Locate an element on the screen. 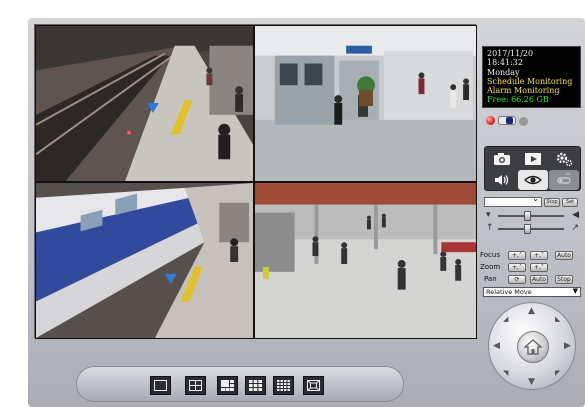 The image size is (585, 407). status-schedule: Schedule Monitoring is located at coordinates (530, 81).